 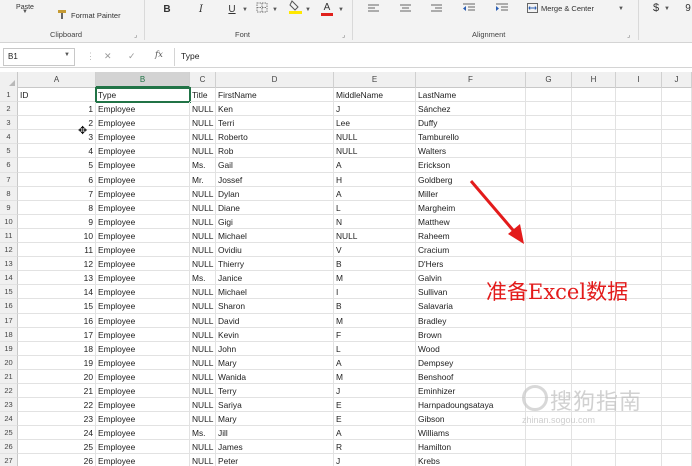 I want to click on header-cell: Title, so click(x=203, y=95).